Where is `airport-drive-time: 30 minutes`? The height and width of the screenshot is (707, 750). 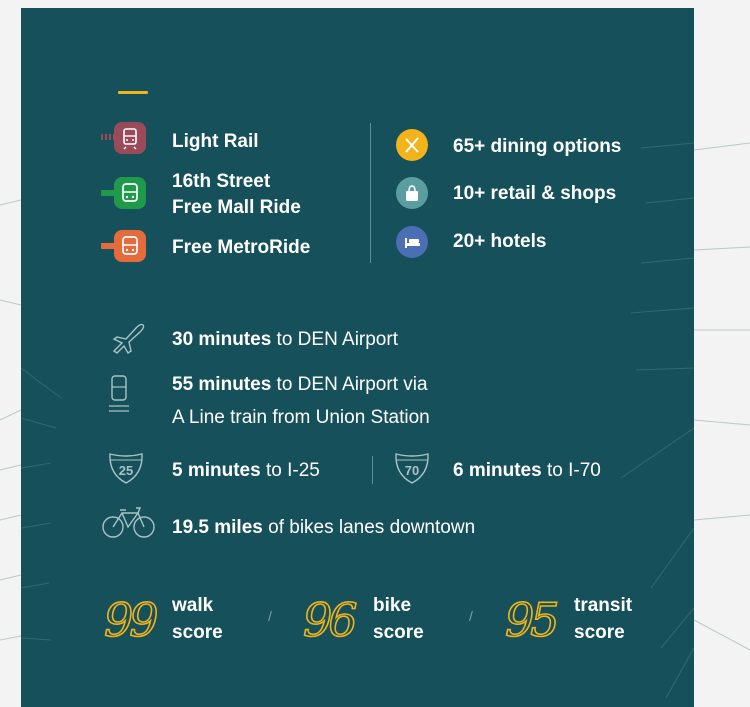 airport-drive-time: 30 minutes is located at coordinates (222, 339).